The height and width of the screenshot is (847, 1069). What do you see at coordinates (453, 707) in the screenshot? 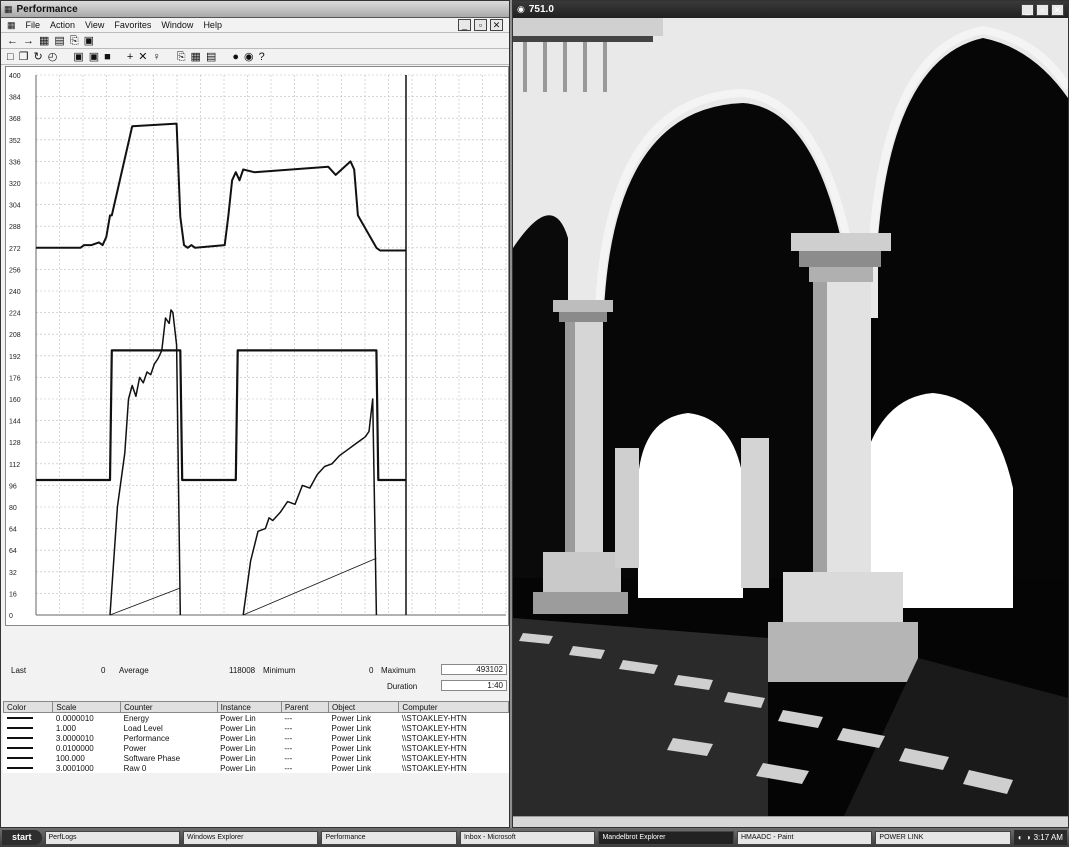
I see `col-computer: Computer` at bounding box center [453, 707].